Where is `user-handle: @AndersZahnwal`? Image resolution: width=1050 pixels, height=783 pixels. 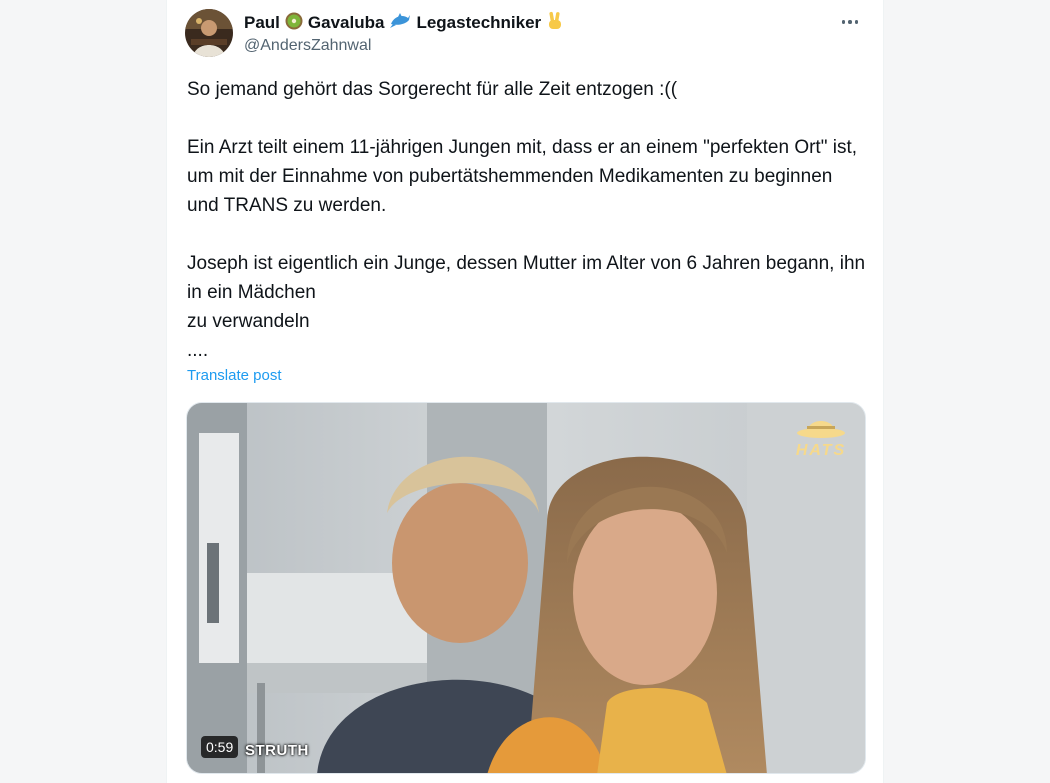 user-handle: @AndersZahnwal is located at coordinates (524, 46).